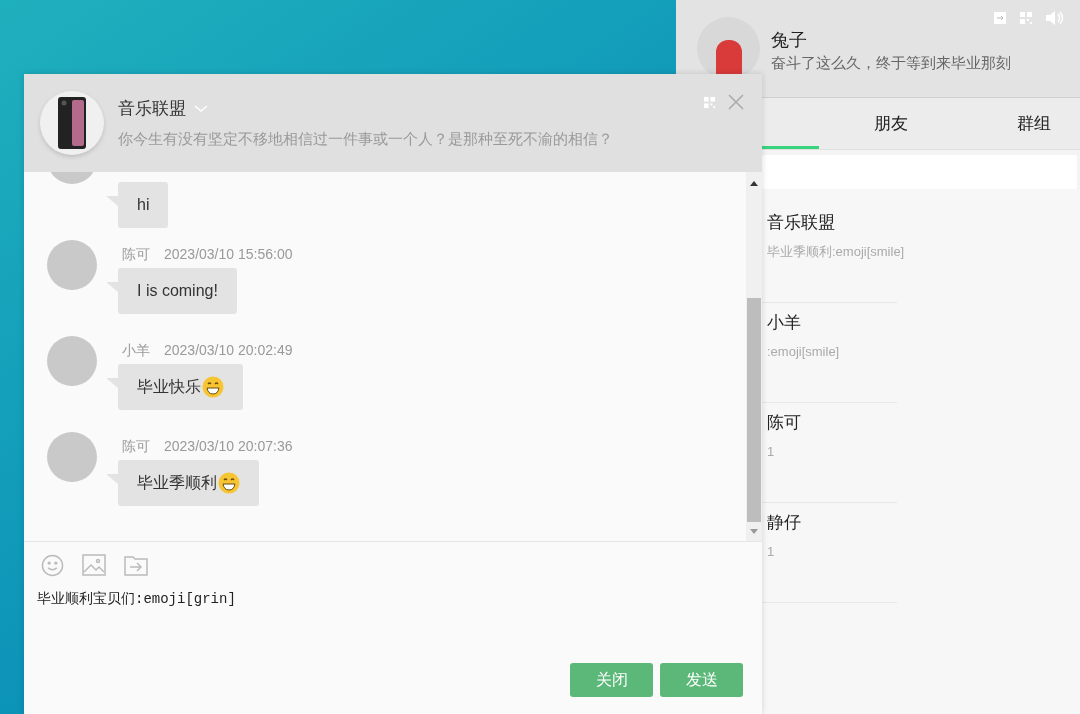 The image size is (1080, 714). I want to click on scrollbar-thumb, so click(754, 410).